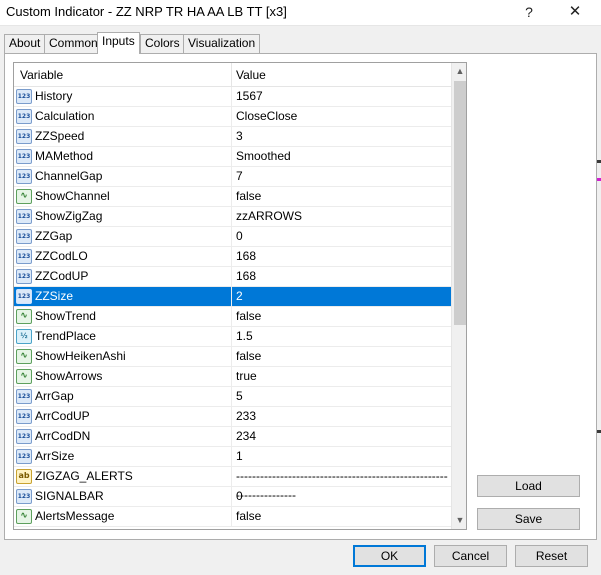 The width and height of the screenshot is (601, 575). What do you see at coordinates (73, 43) in the screenshot?
I see `tab-common: Common` at bounding box center [73, 43].